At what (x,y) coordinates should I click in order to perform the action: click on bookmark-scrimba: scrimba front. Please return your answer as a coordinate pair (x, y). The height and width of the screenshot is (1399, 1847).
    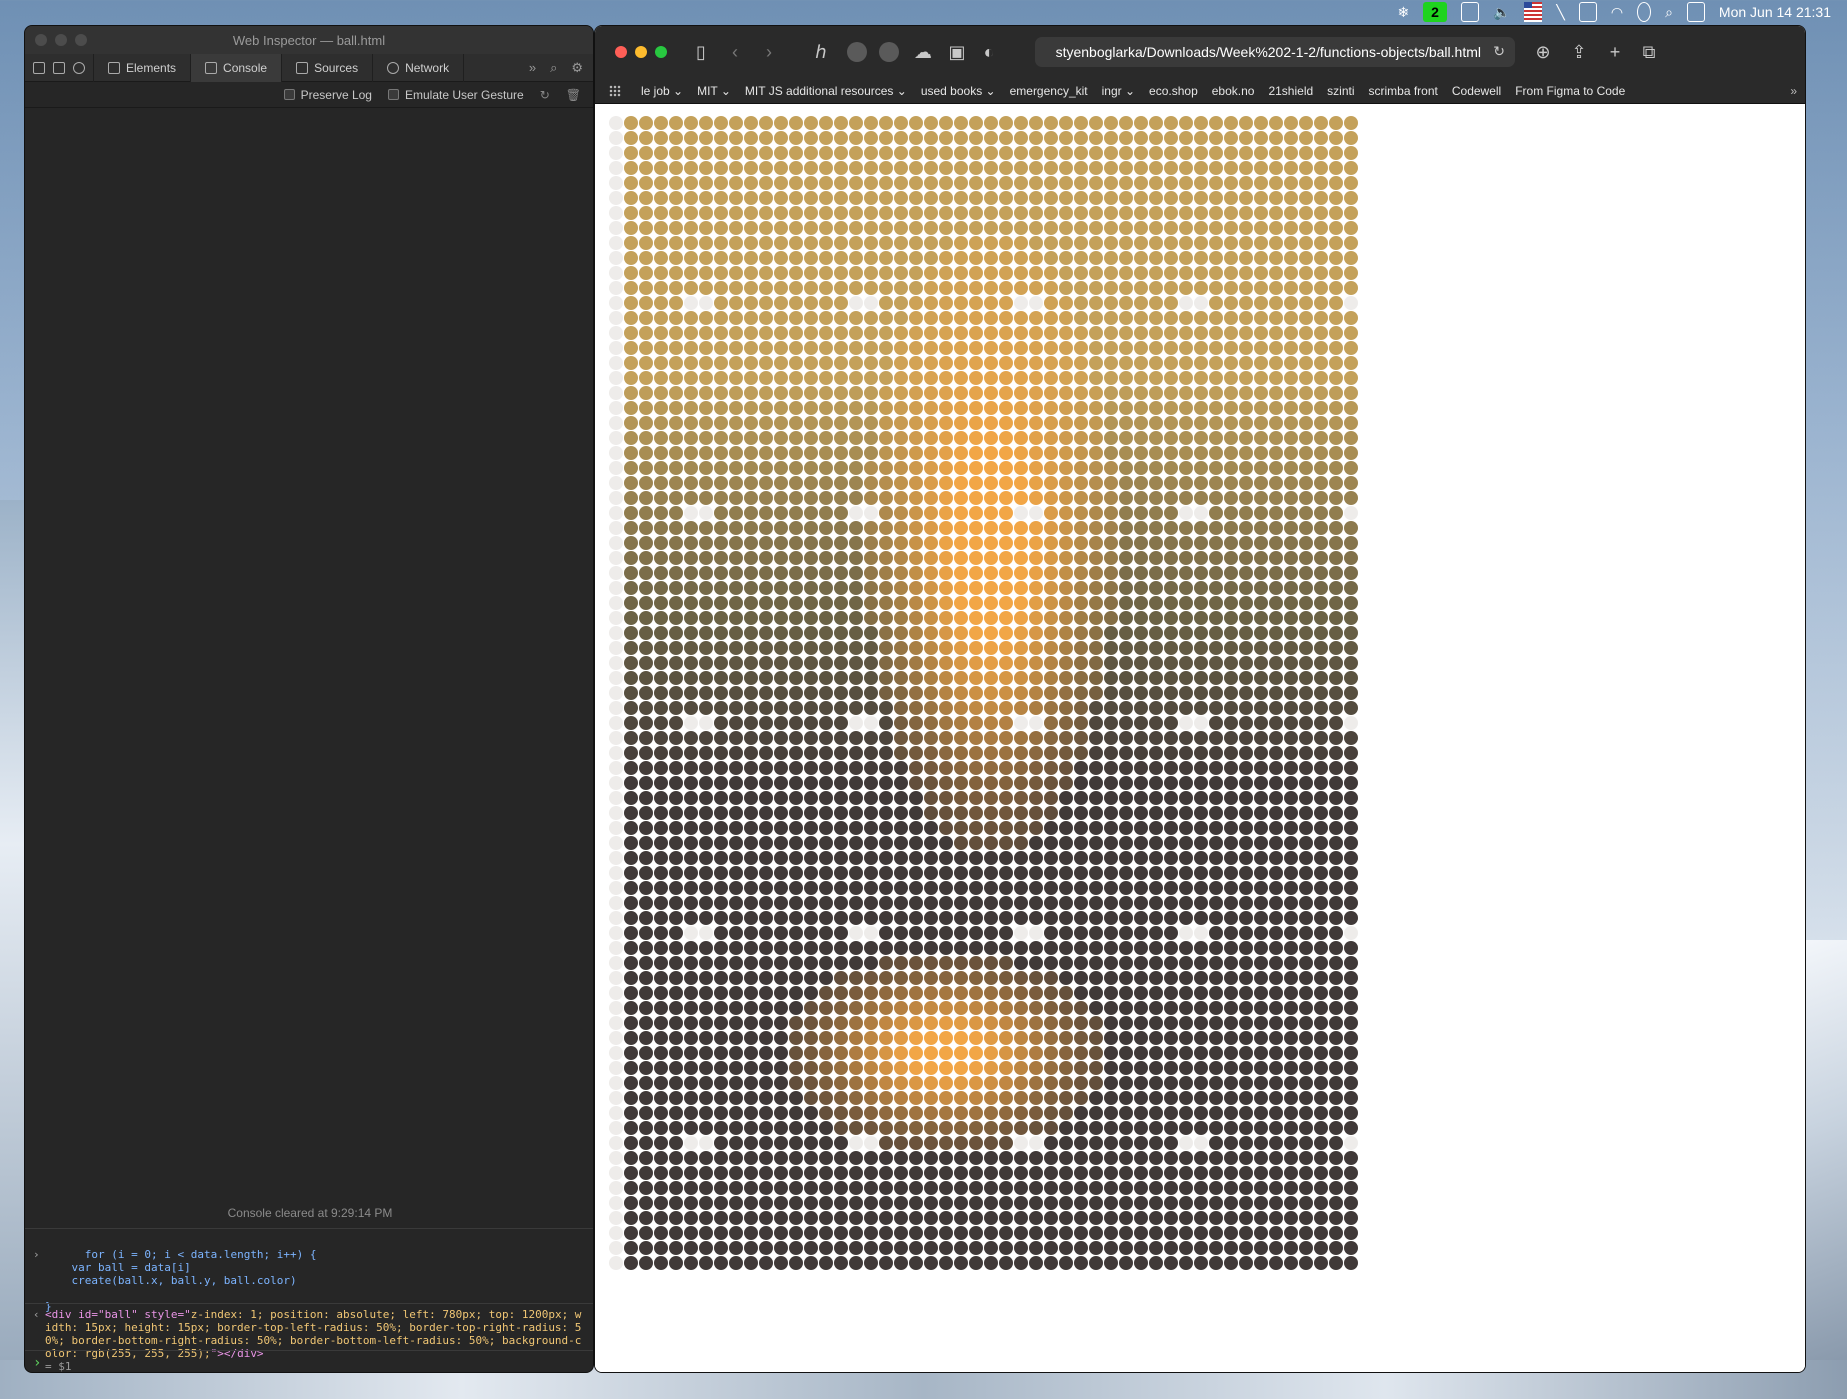
    Looking at the image, I should click on (1403, 91).